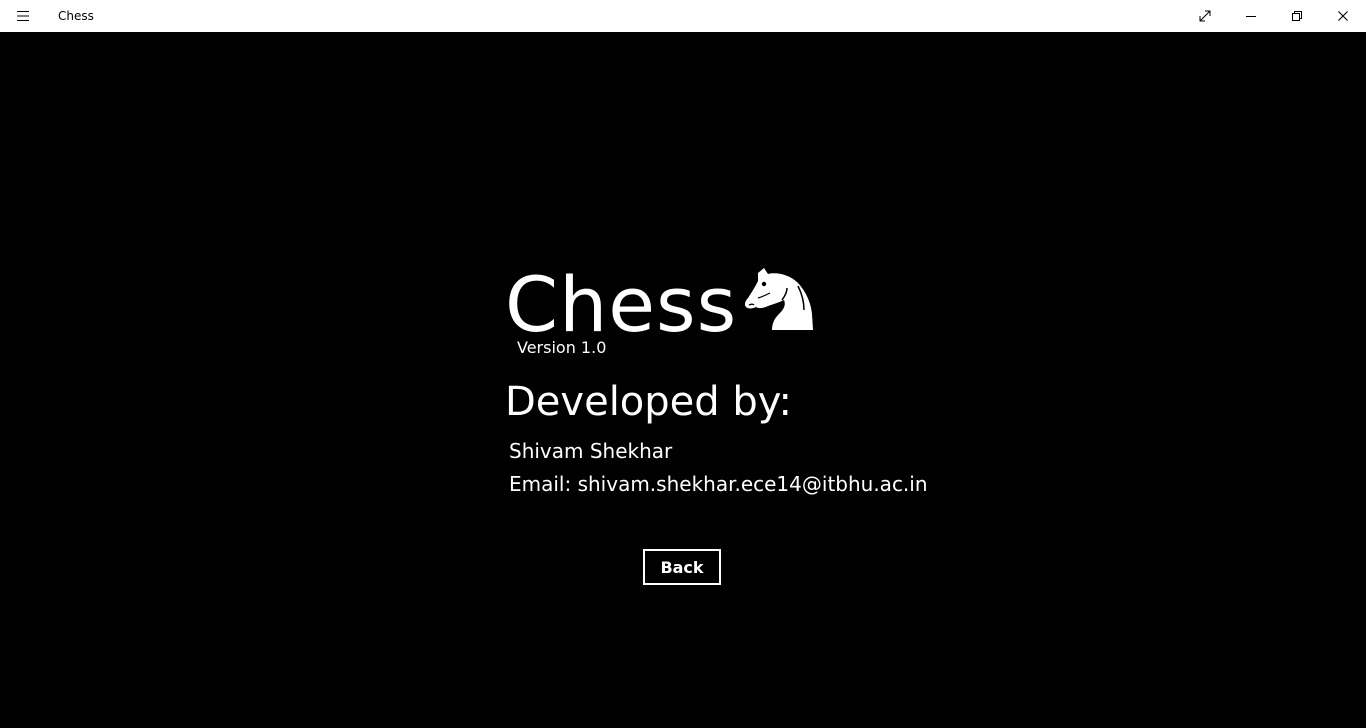 Image resolution: width=1366 pixels, height=728 pixels. What do you see at coordinates (778, 299) in the screenshot?
I see `chess-knight-icon` at bounding box center [778, 299].